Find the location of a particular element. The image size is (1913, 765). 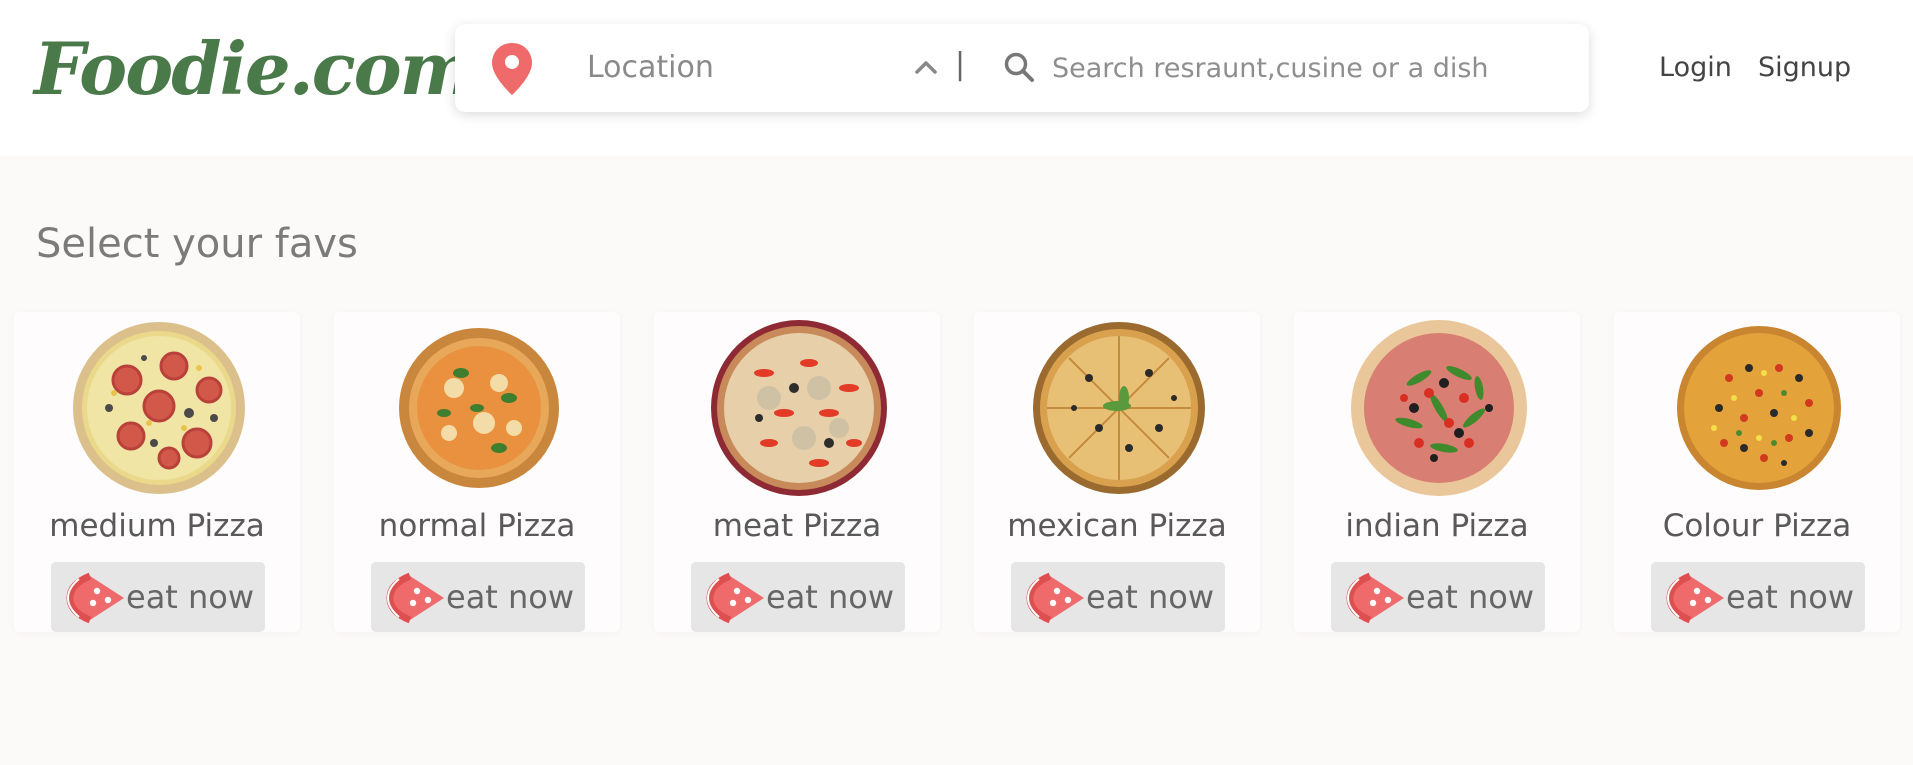

search-input is located at coordinates (1307, 68).